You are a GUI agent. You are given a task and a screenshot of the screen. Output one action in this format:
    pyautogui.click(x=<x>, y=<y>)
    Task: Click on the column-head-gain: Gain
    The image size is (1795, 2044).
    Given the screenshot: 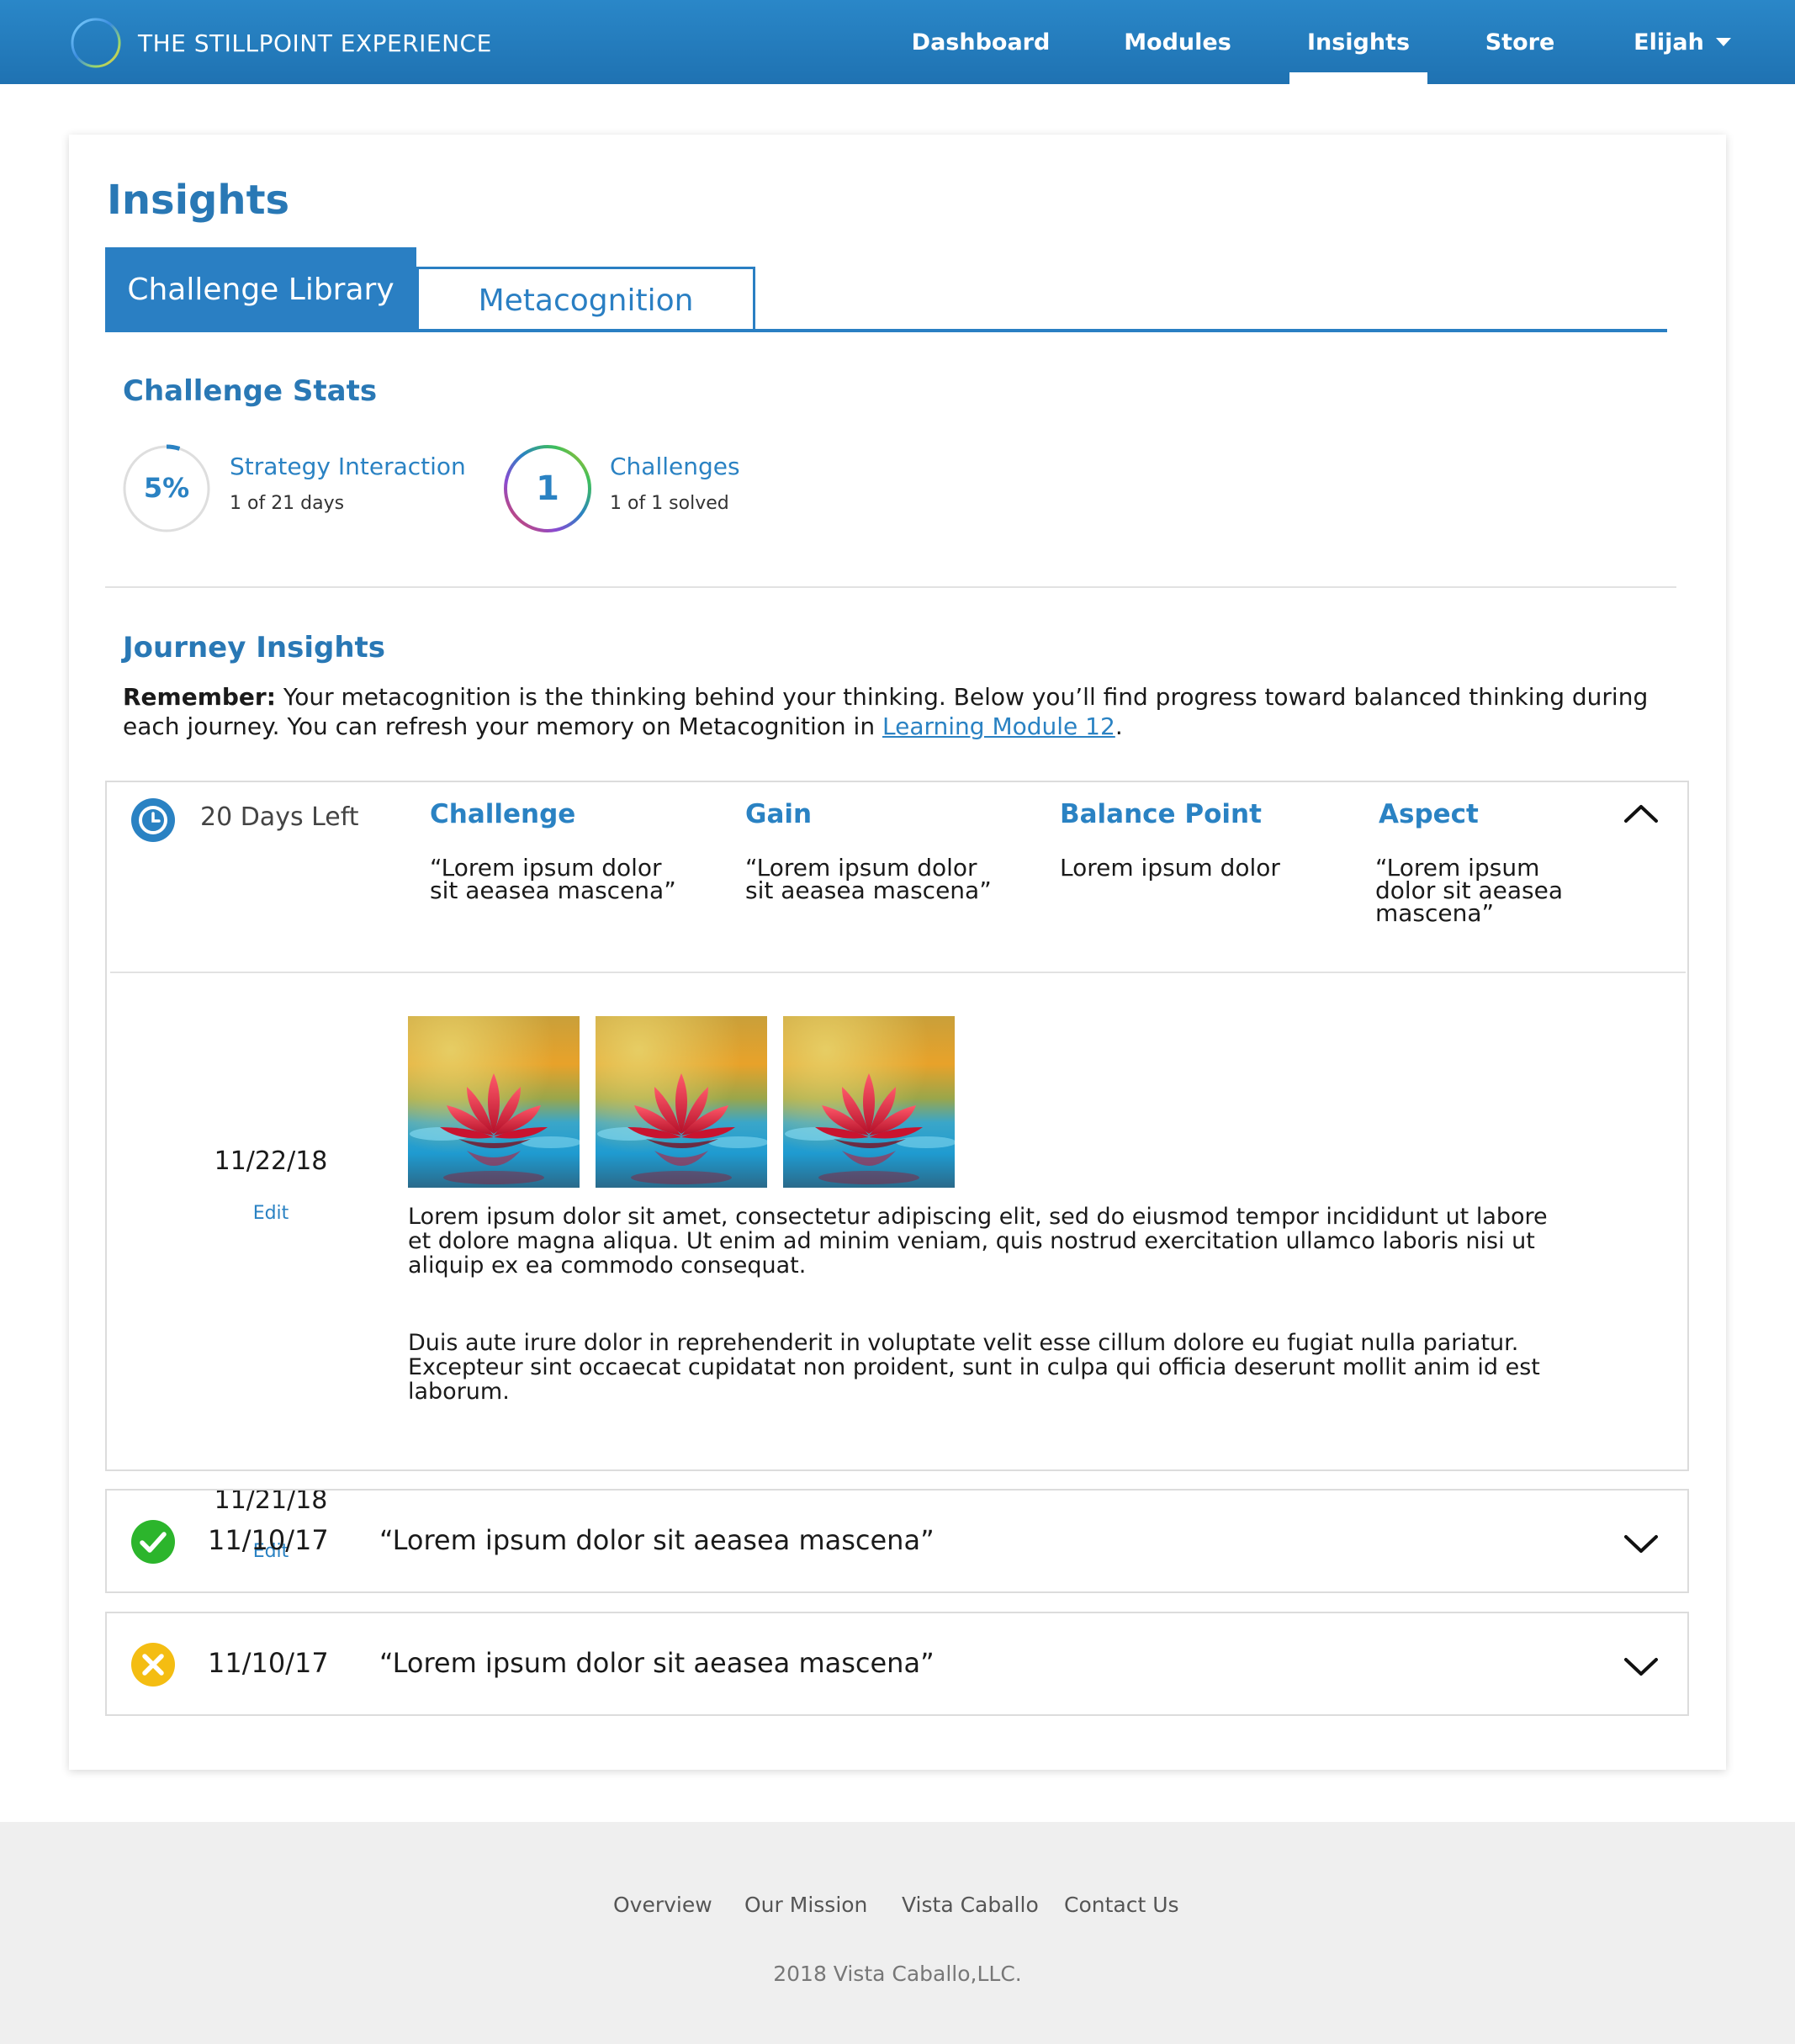 What is the action you would take?
    pyautogui.click(x=779, y=814)
    